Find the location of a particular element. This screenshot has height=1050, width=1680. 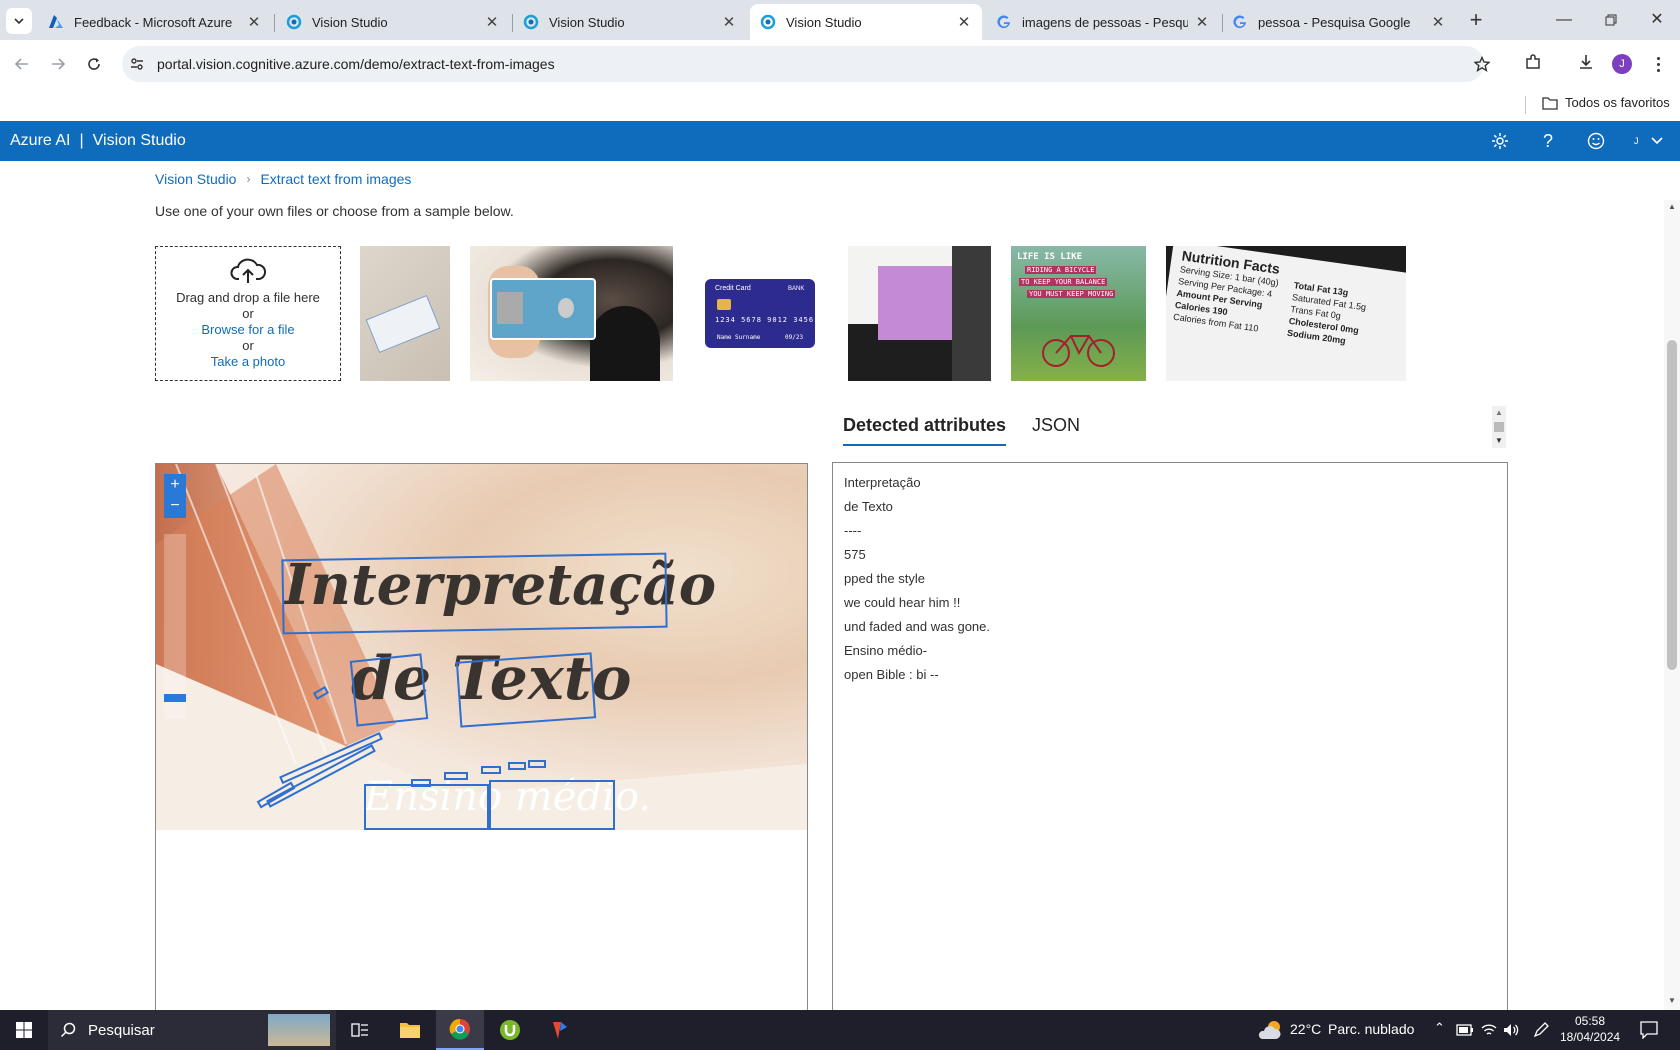

result-tabs: Detected attributes JSON is located at coordinates (961, 430).